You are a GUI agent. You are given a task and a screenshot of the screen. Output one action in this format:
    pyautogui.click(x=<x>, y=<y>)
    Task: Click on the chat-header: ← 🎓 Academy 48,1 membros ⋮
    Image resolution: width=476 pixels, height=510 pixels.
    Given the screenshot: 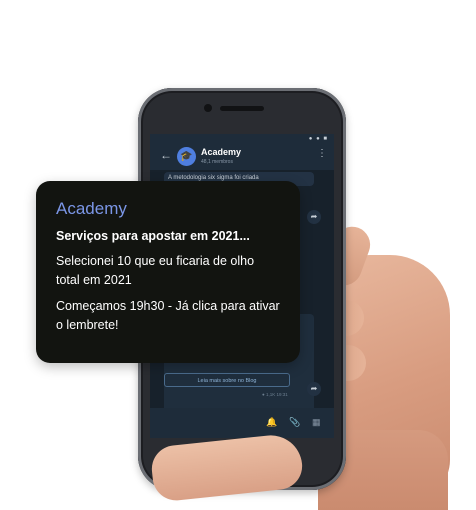 What is the action you would take?
    pyautogui.click(x=242, y=157)
    